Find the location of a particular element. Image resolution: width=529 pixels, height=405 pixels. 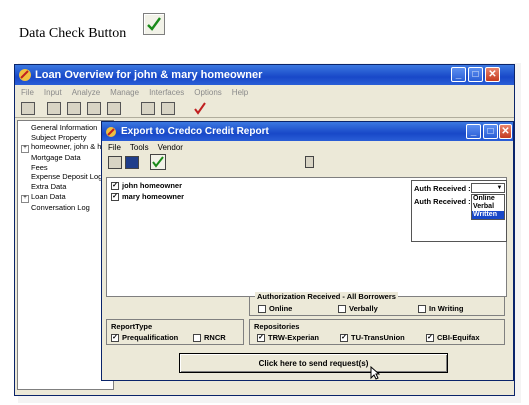

send-request-label: Click here to send request(s) is located at coordinates (313, 363).